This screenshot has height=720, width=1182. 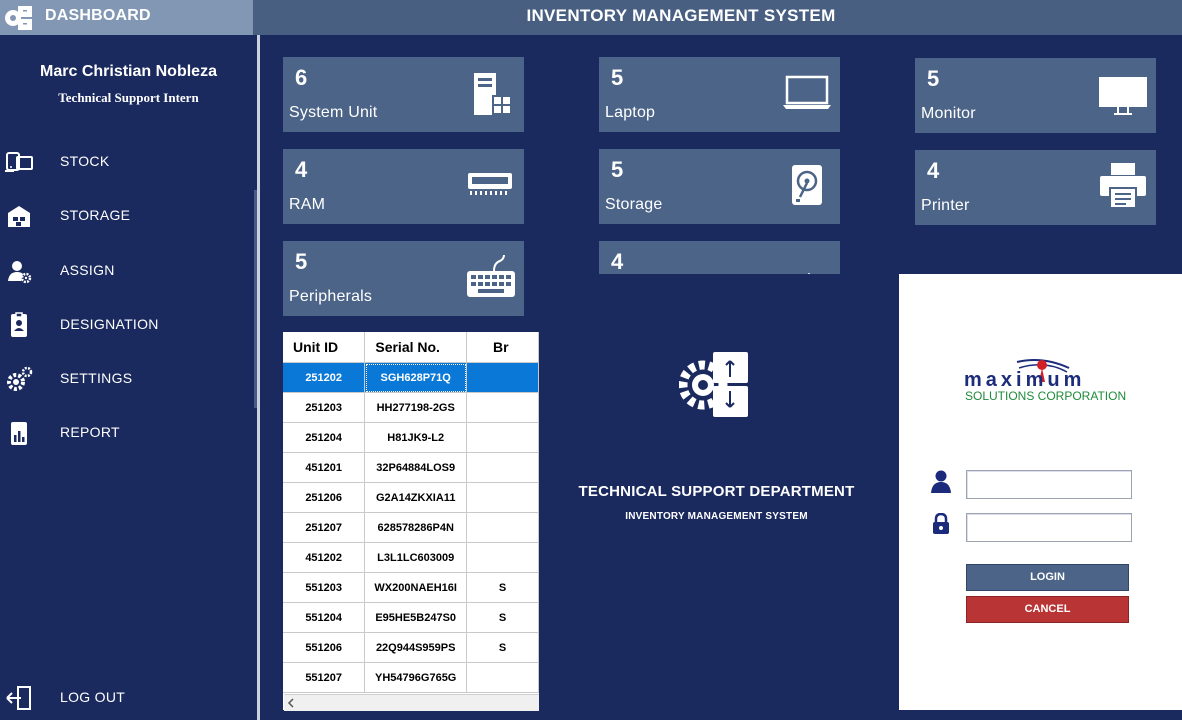 I want to click on table-row: 251202 SGH628P71Q, so click(x=411, y=377).